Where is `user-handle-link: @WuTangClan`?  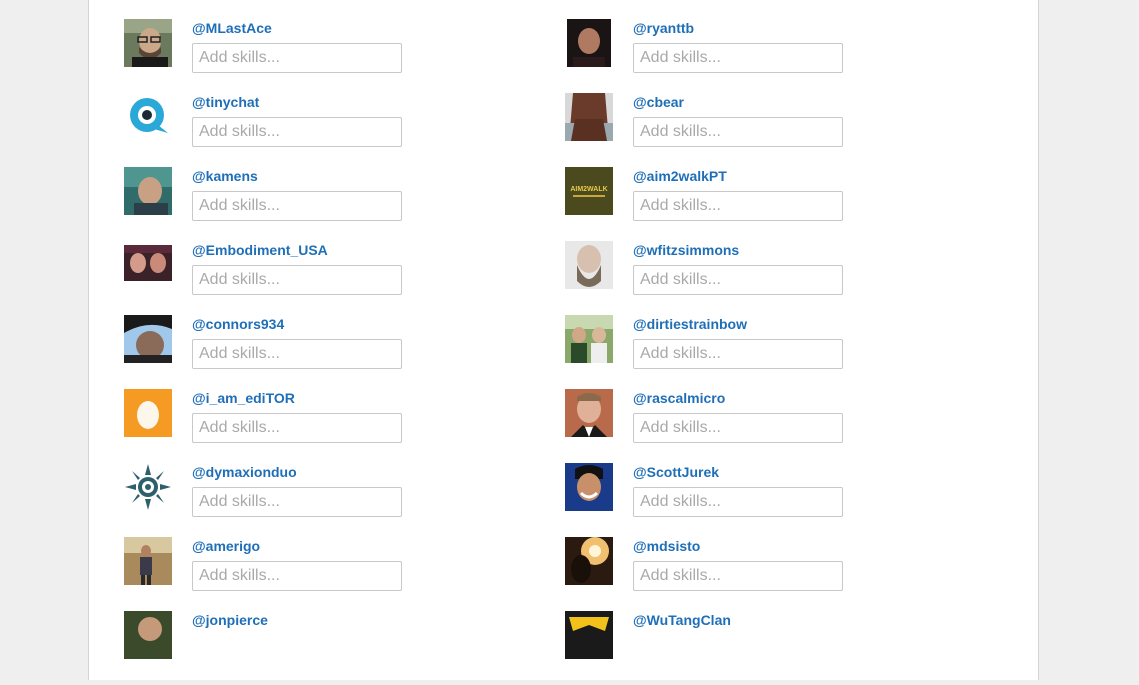
user-handle-link: @WuTangClan is located at coordinates (682, 620).